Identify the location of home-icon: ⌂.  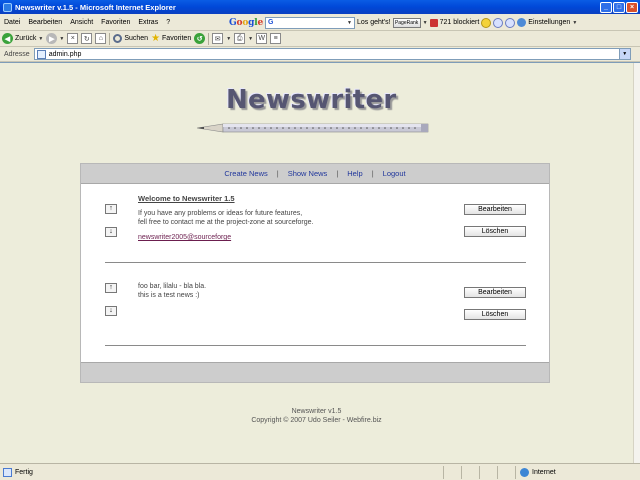
(101, 38).